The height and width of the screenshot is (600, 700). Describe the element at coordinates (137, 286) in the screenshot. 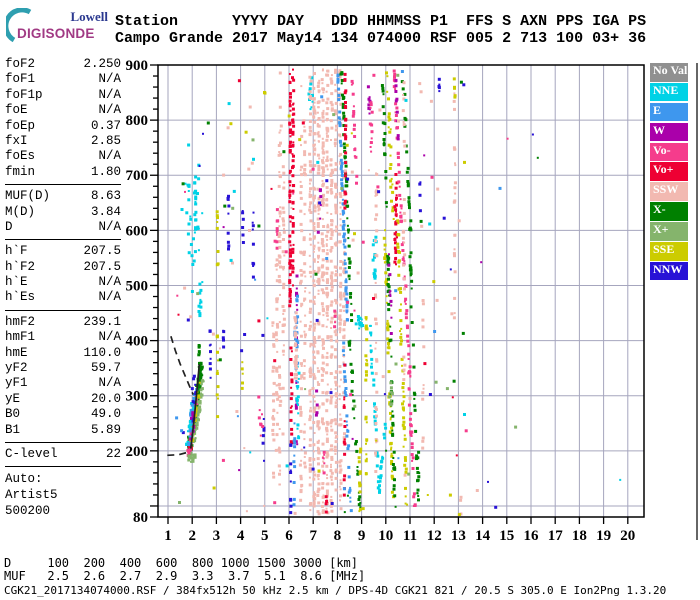

I see `svg-text: 500` at that location.